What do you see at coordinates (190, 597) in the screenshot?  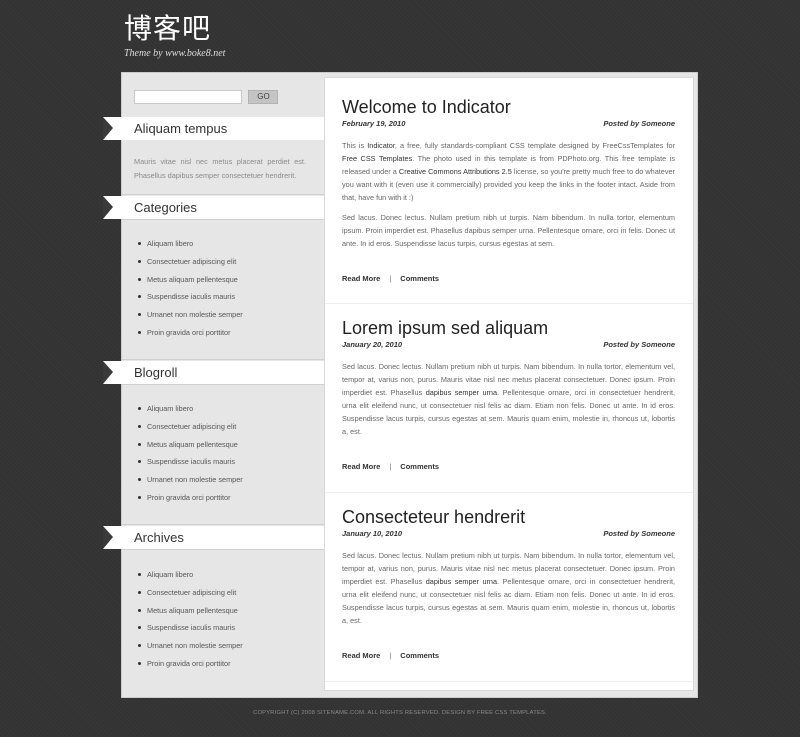 I see `archive-link: Consectetuer adipiscing elit` at bounding box center [190, 597].